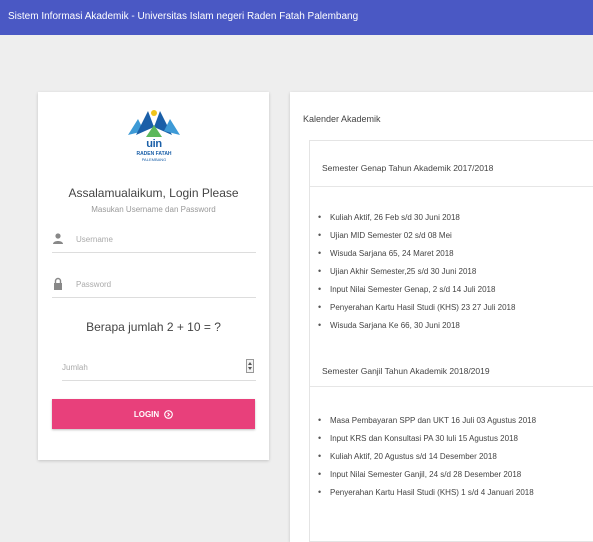 Image resolution: width=593 pixels, height=542 pixels. I want to click on login-title: Assalamualaikum, Login Please, so click(153, 193).